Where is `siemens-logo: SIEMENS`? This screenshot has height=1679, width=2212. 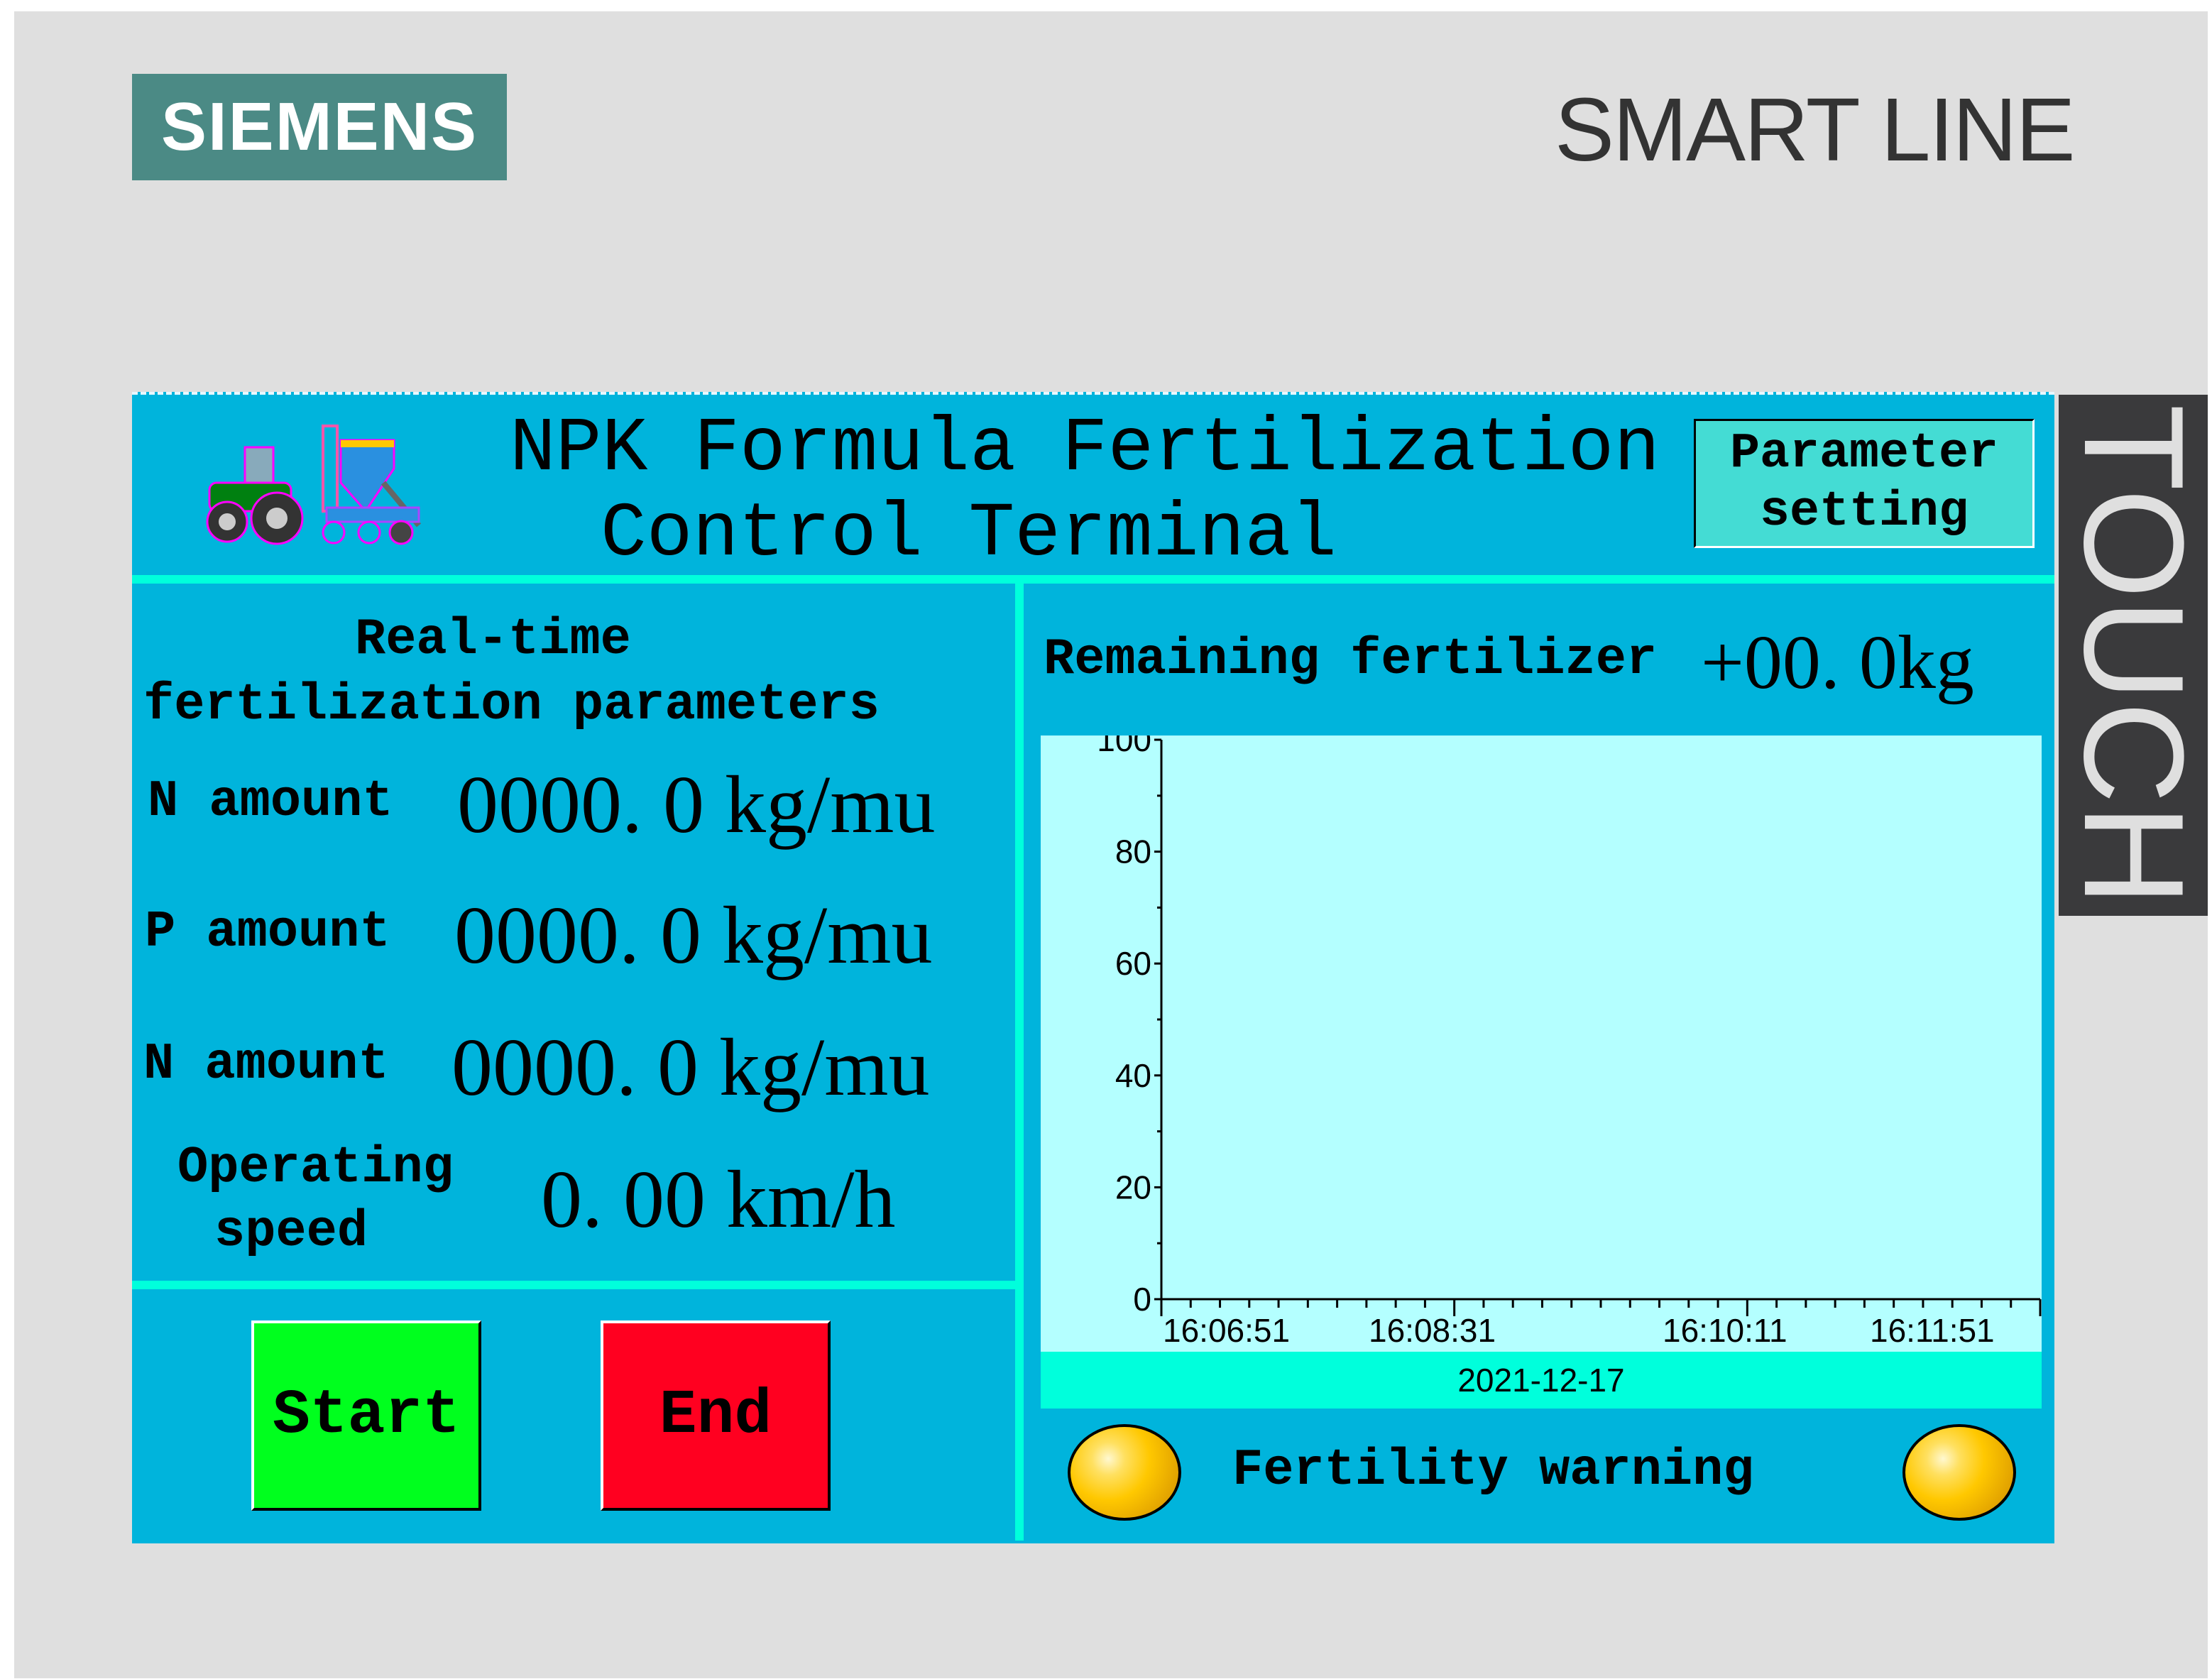
siemens-logo: SIEMENS is located at coordinates (319, 127).